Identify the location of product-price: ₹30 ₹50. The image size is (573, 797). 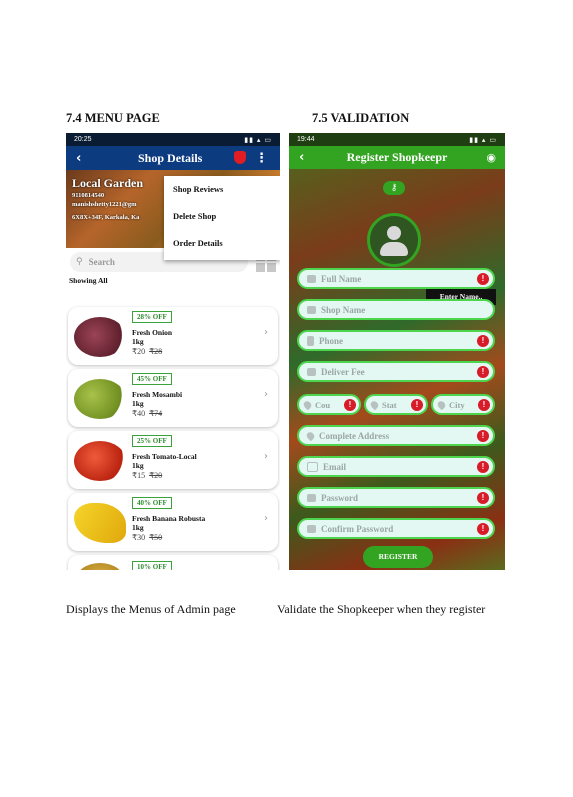
(147, 537).